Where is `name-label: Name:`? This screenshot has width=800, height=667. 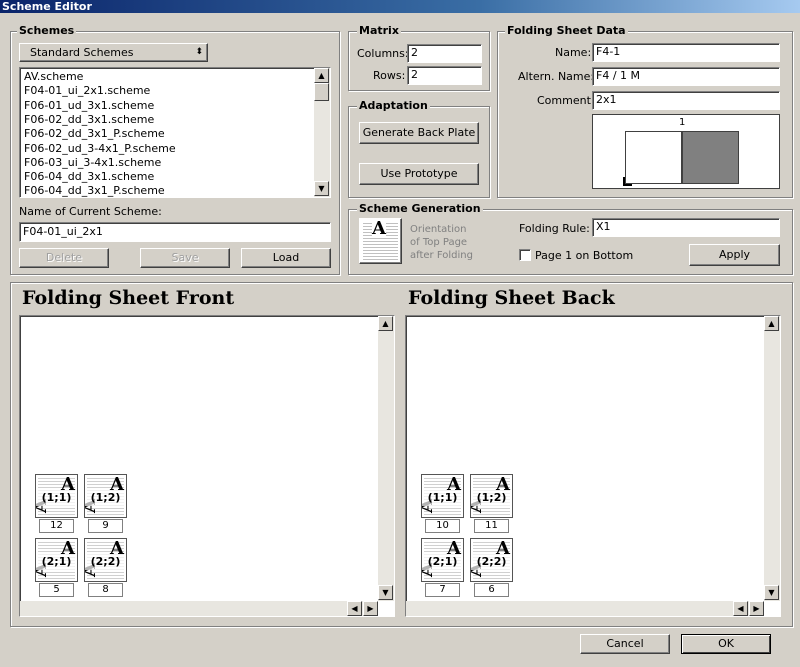
name-label: Name: is located at coordinates (573, 52).